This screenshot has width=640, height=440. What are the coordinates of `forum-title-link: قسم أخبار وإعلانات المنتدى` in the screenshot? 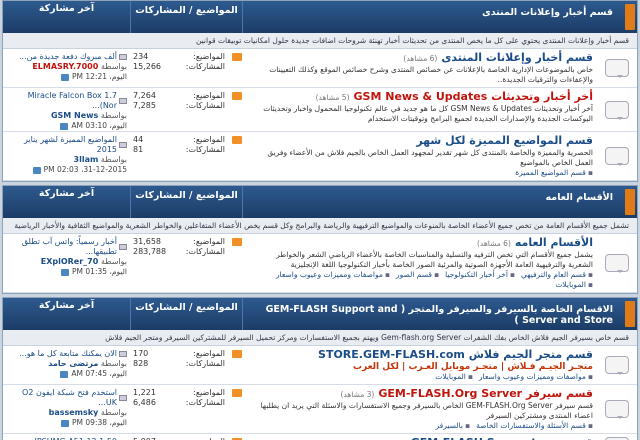 It's located at (517, 57).